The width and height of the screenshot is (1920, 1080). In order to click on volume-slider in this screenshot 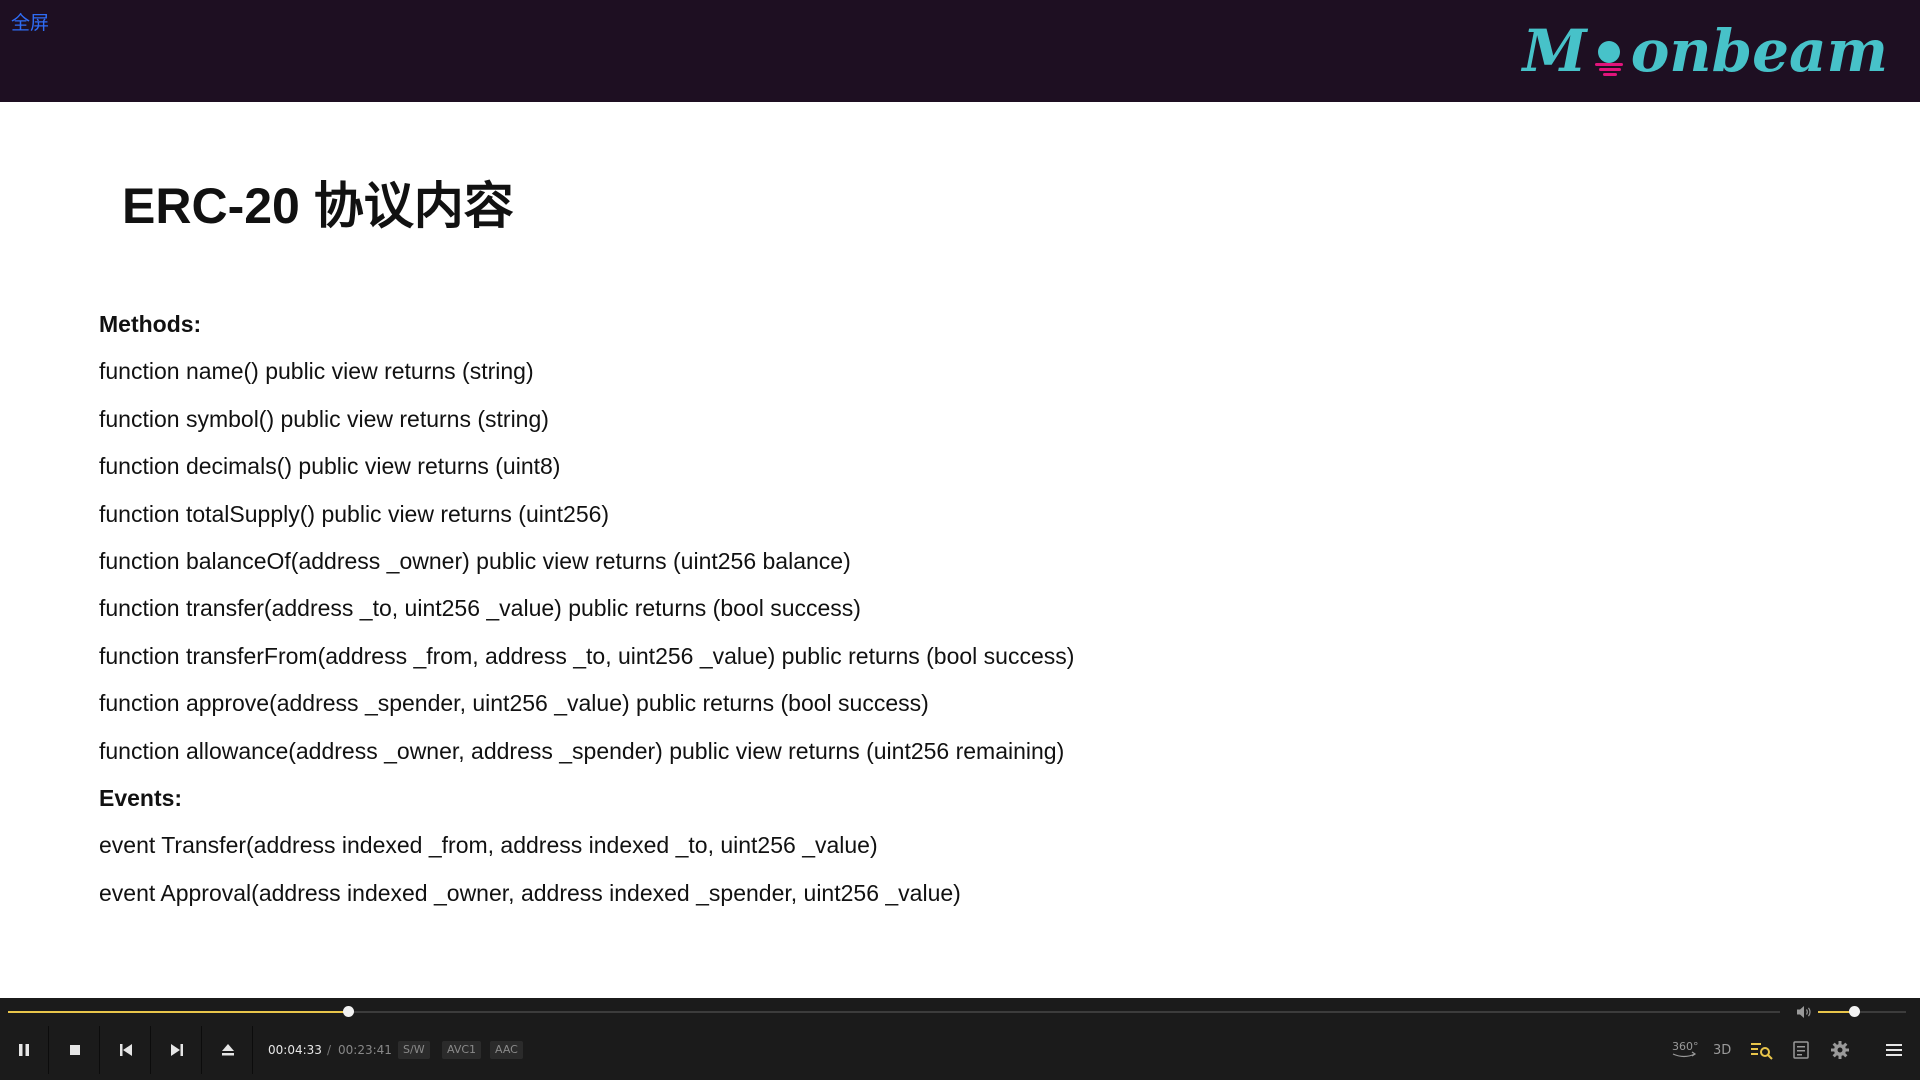, I will do `click(1862, 1011)`.